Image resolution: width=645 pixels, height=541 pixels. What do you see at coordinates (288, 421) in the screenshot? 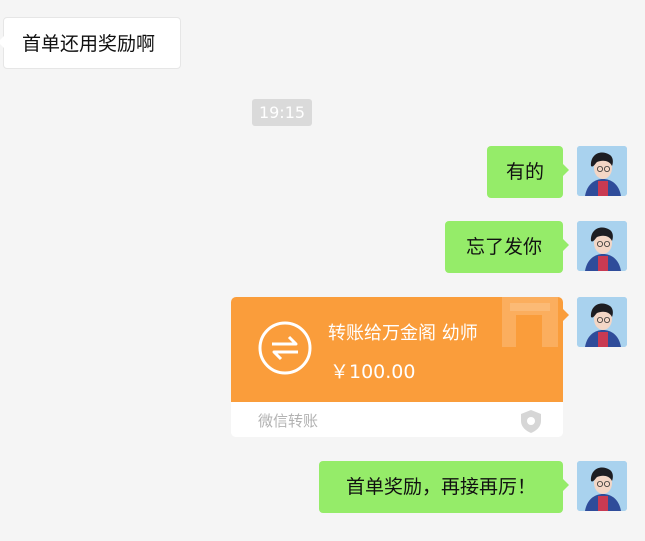
I see `transfer-label: 微信转账` at bounding box center [288, 421].